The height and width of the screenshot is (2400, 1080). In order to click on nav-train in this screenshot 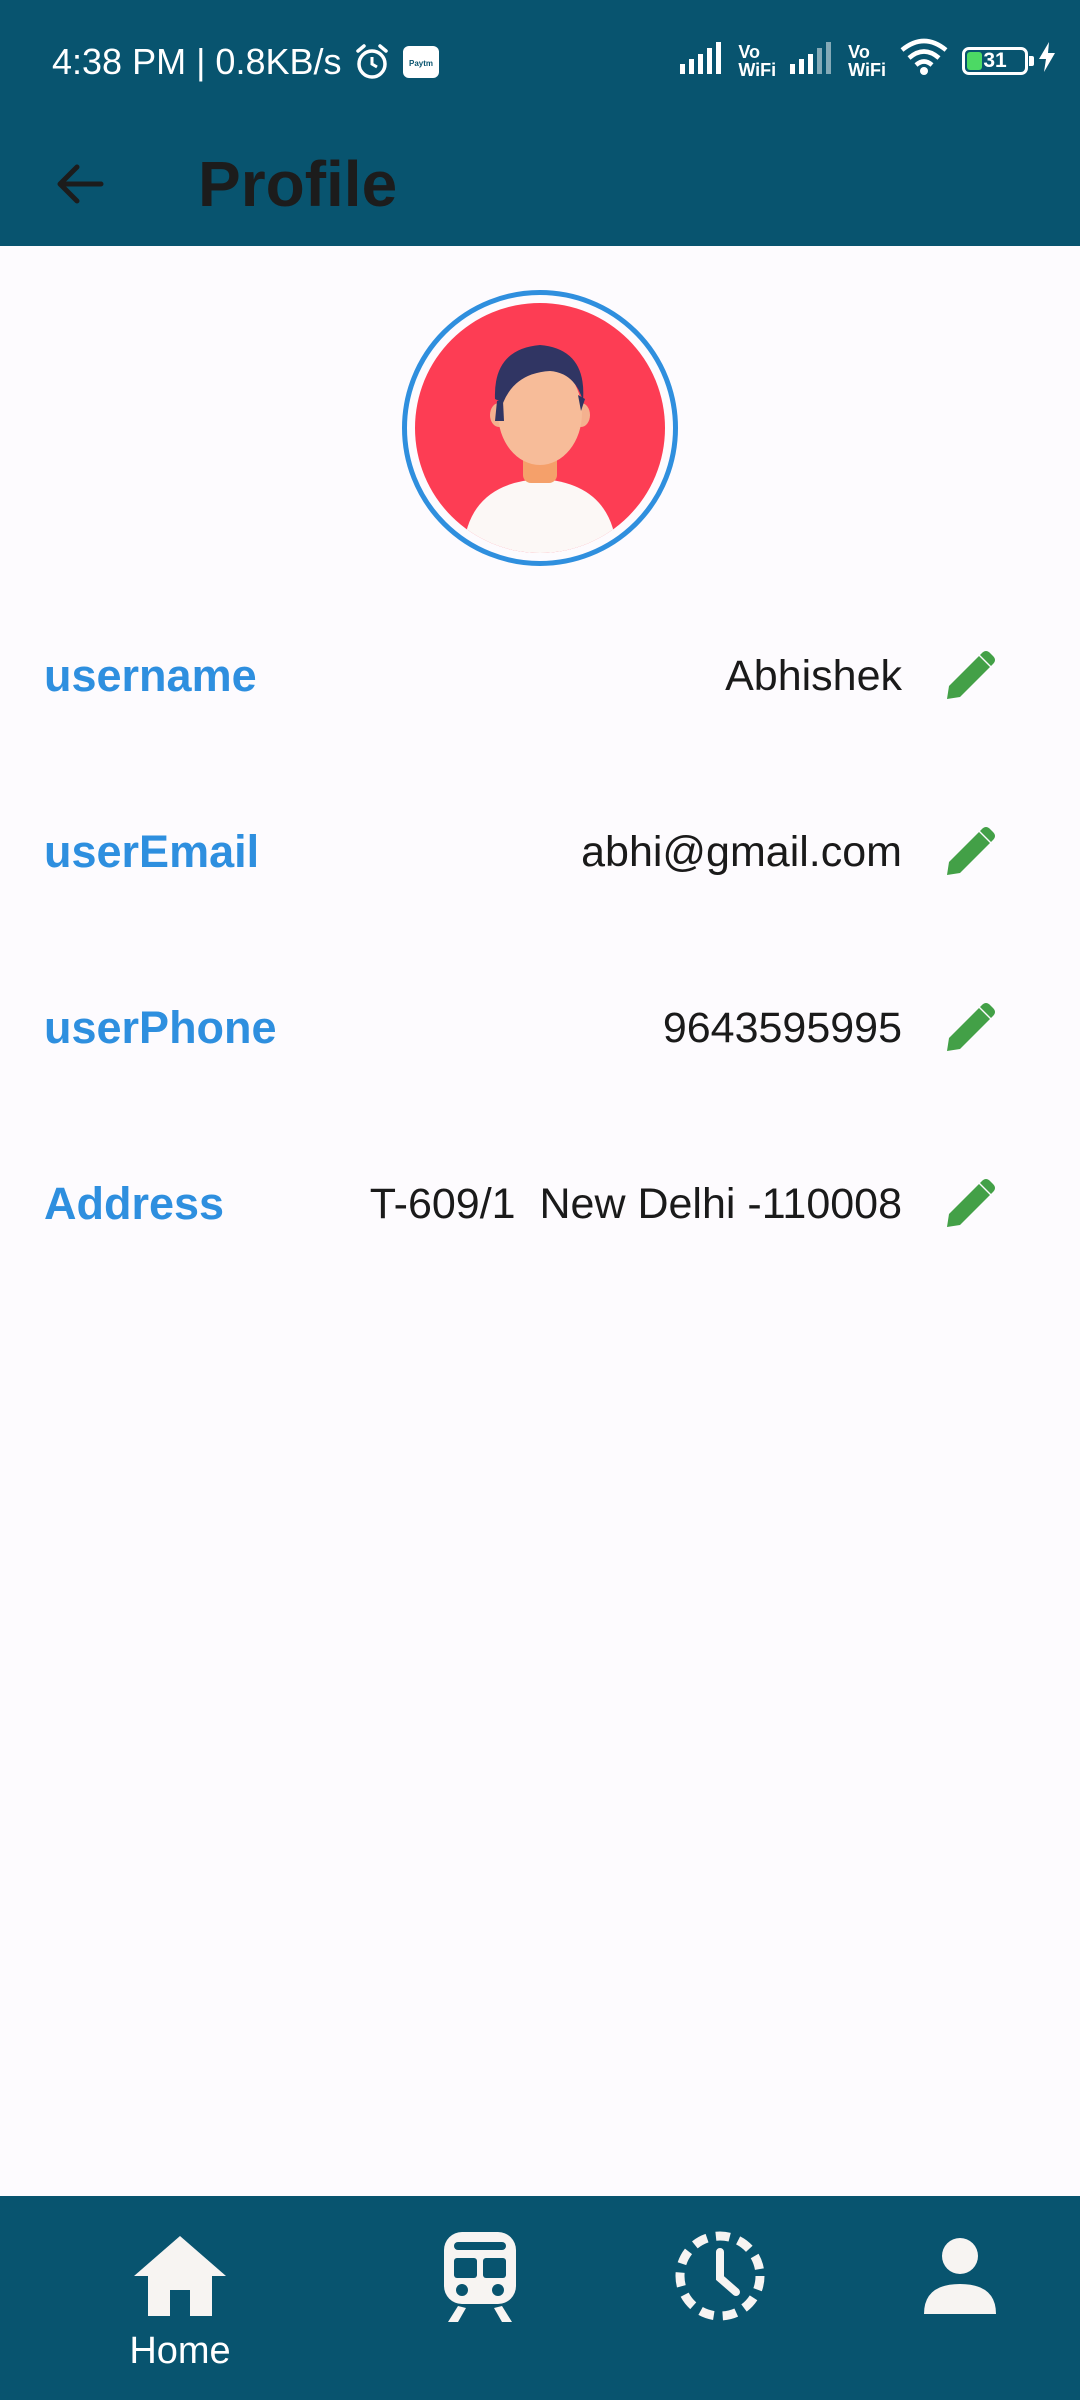, I will do `click(480, 2298)`.